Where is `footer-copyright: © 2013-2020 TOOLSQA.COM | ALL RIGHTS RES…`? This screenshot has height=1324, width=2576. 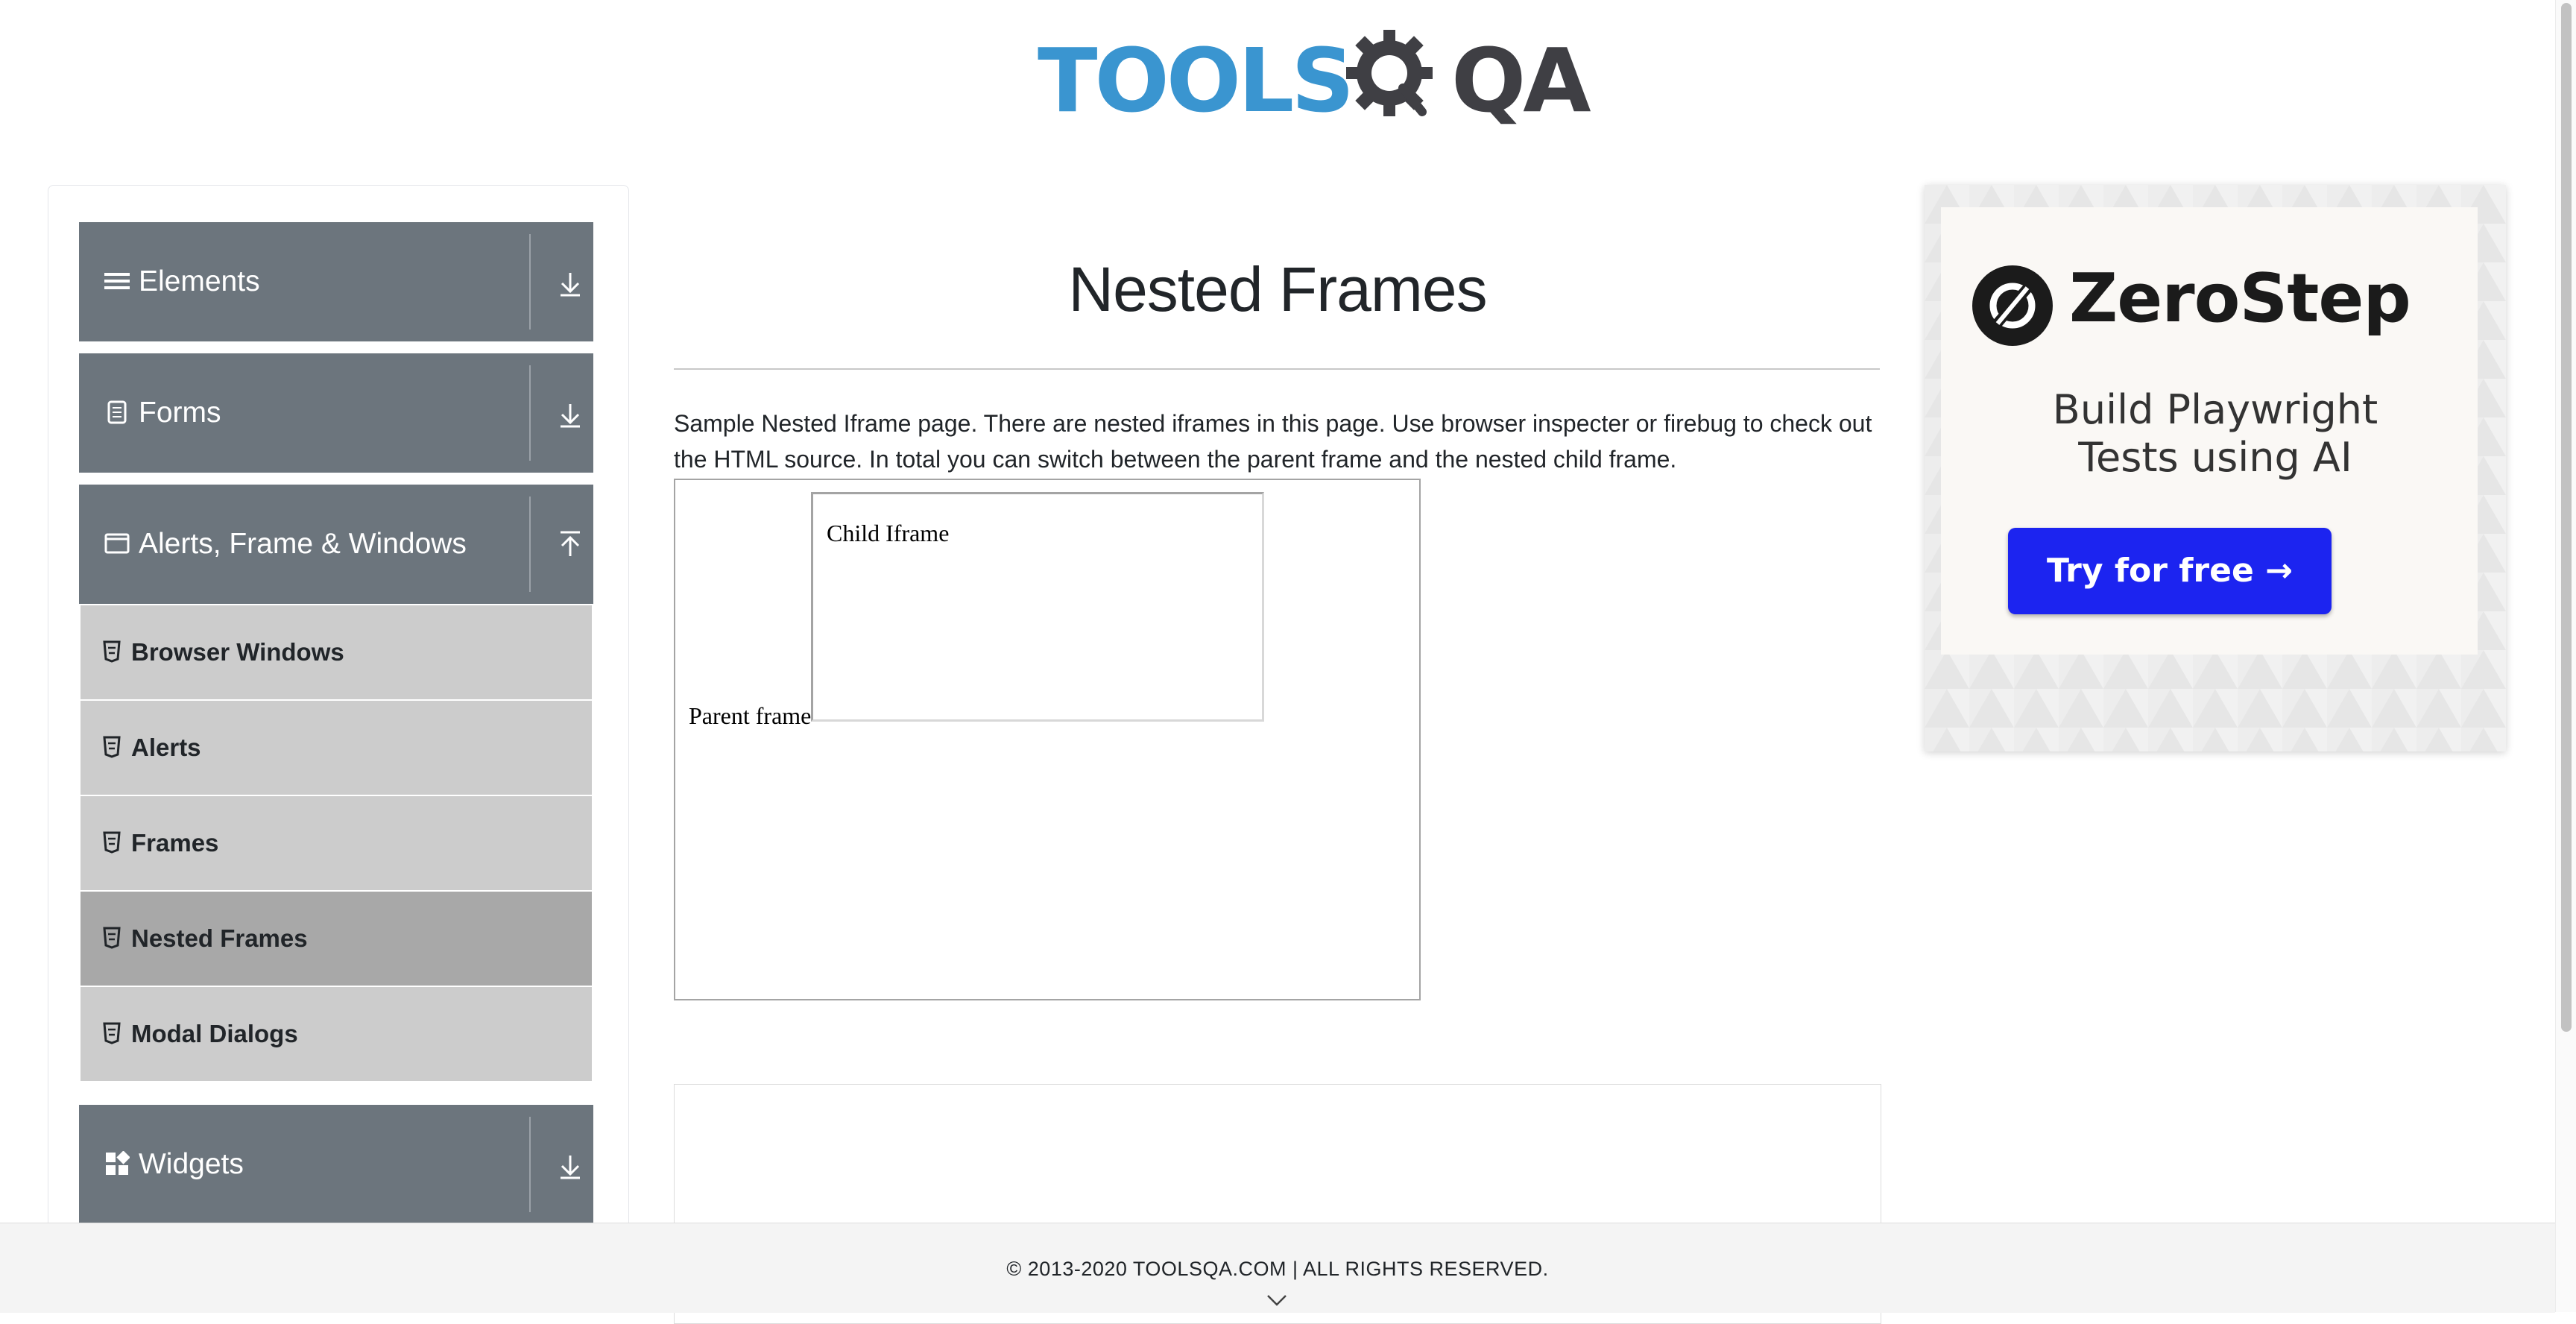
footer-copyright: © 2013-2020 TOOLSQA.COM | ALL RIGHTS RES… is located at coordinates (1277, 1269).